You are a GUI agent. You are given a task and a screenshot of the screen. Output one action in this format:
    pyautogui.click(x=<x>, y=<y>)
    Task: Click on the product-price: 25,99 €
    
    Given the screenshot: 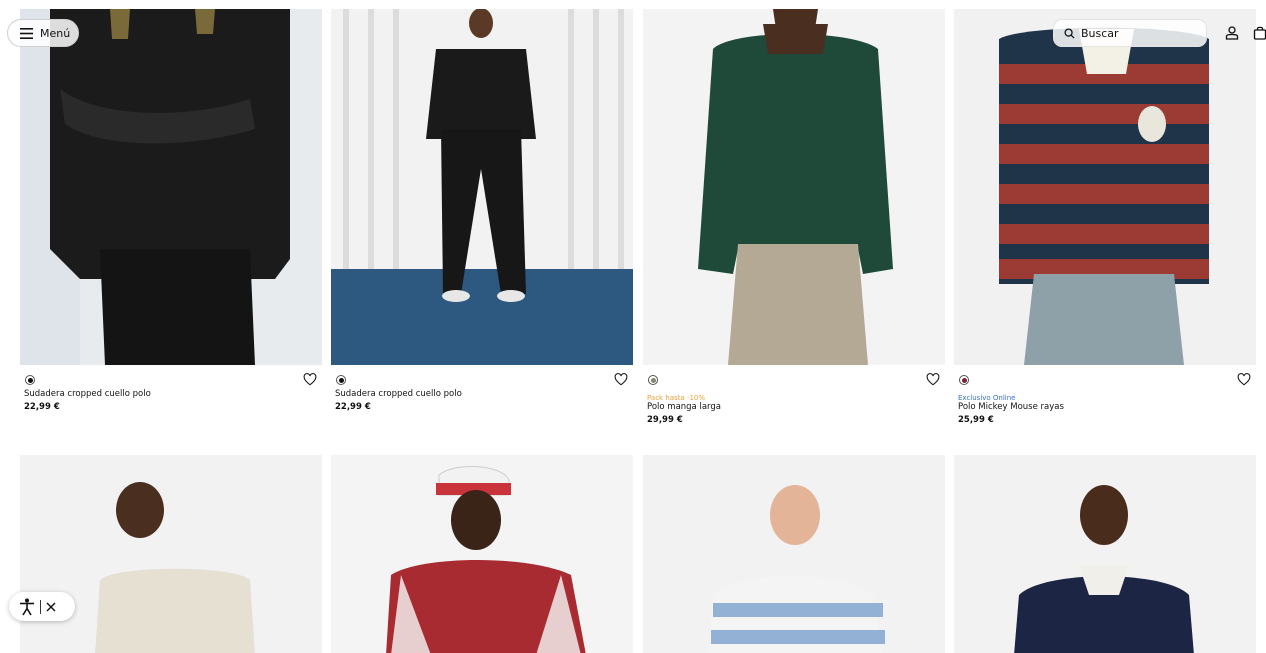 What is the action you would take?
    pyautogui.click(x=976, y=420)
    